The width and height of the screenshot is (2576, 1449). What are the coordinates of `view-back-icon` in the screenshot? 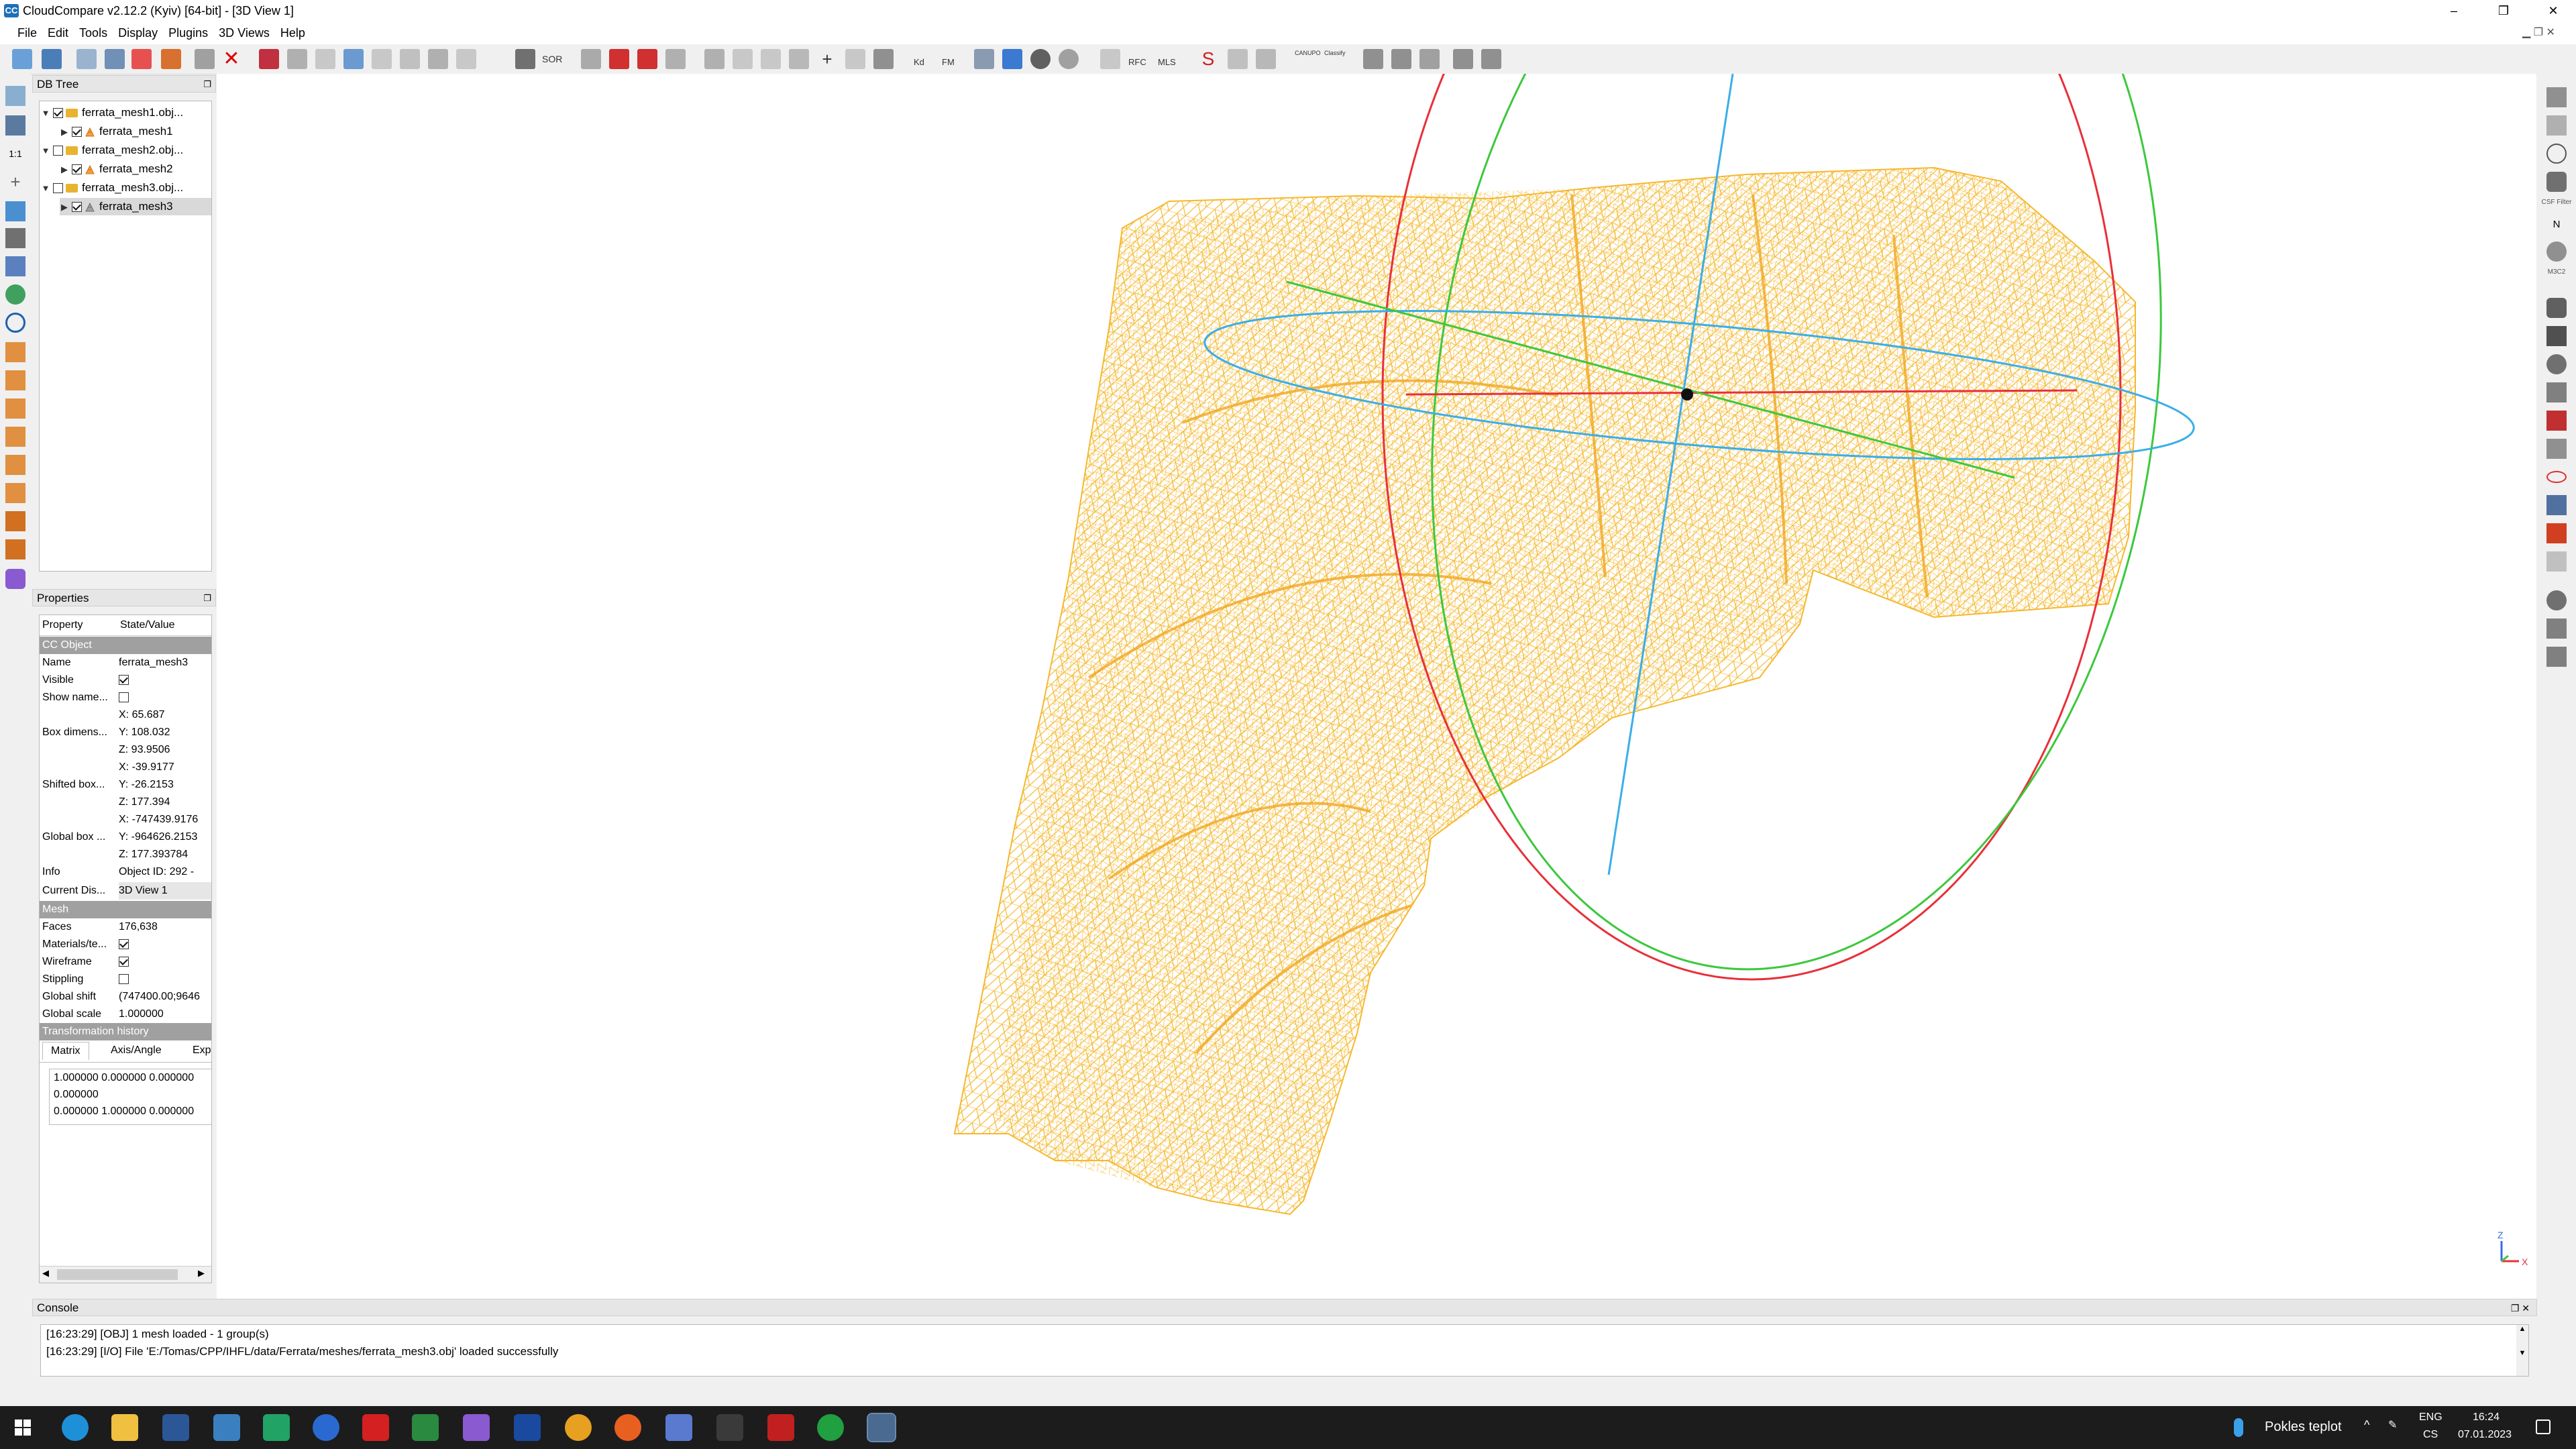 It's located at (15, 437).